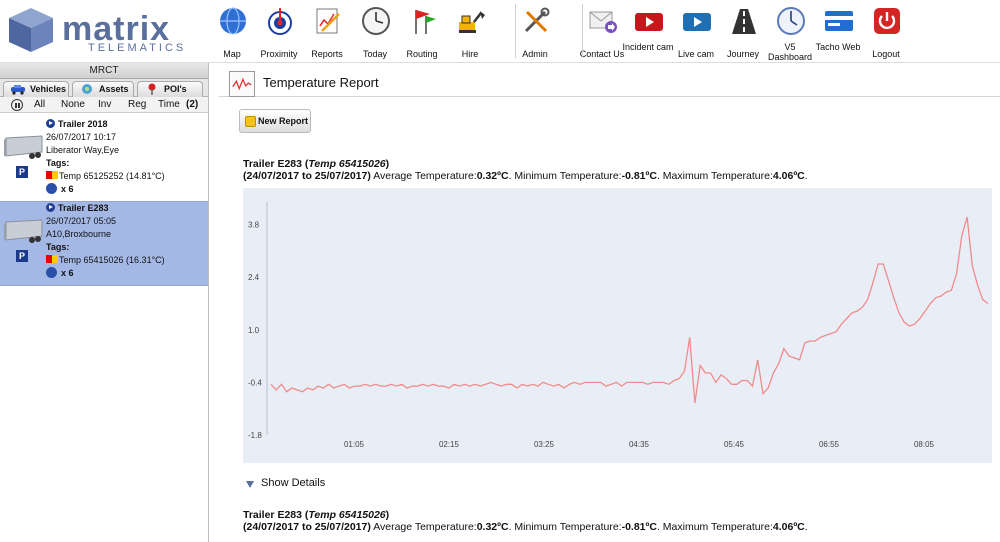 Image resolution: width=1000 pixels, height=542 pixels. Describe the element at coordinates (293, 483) in the screenshot. I see `show-details-label: Show Details` at that location.